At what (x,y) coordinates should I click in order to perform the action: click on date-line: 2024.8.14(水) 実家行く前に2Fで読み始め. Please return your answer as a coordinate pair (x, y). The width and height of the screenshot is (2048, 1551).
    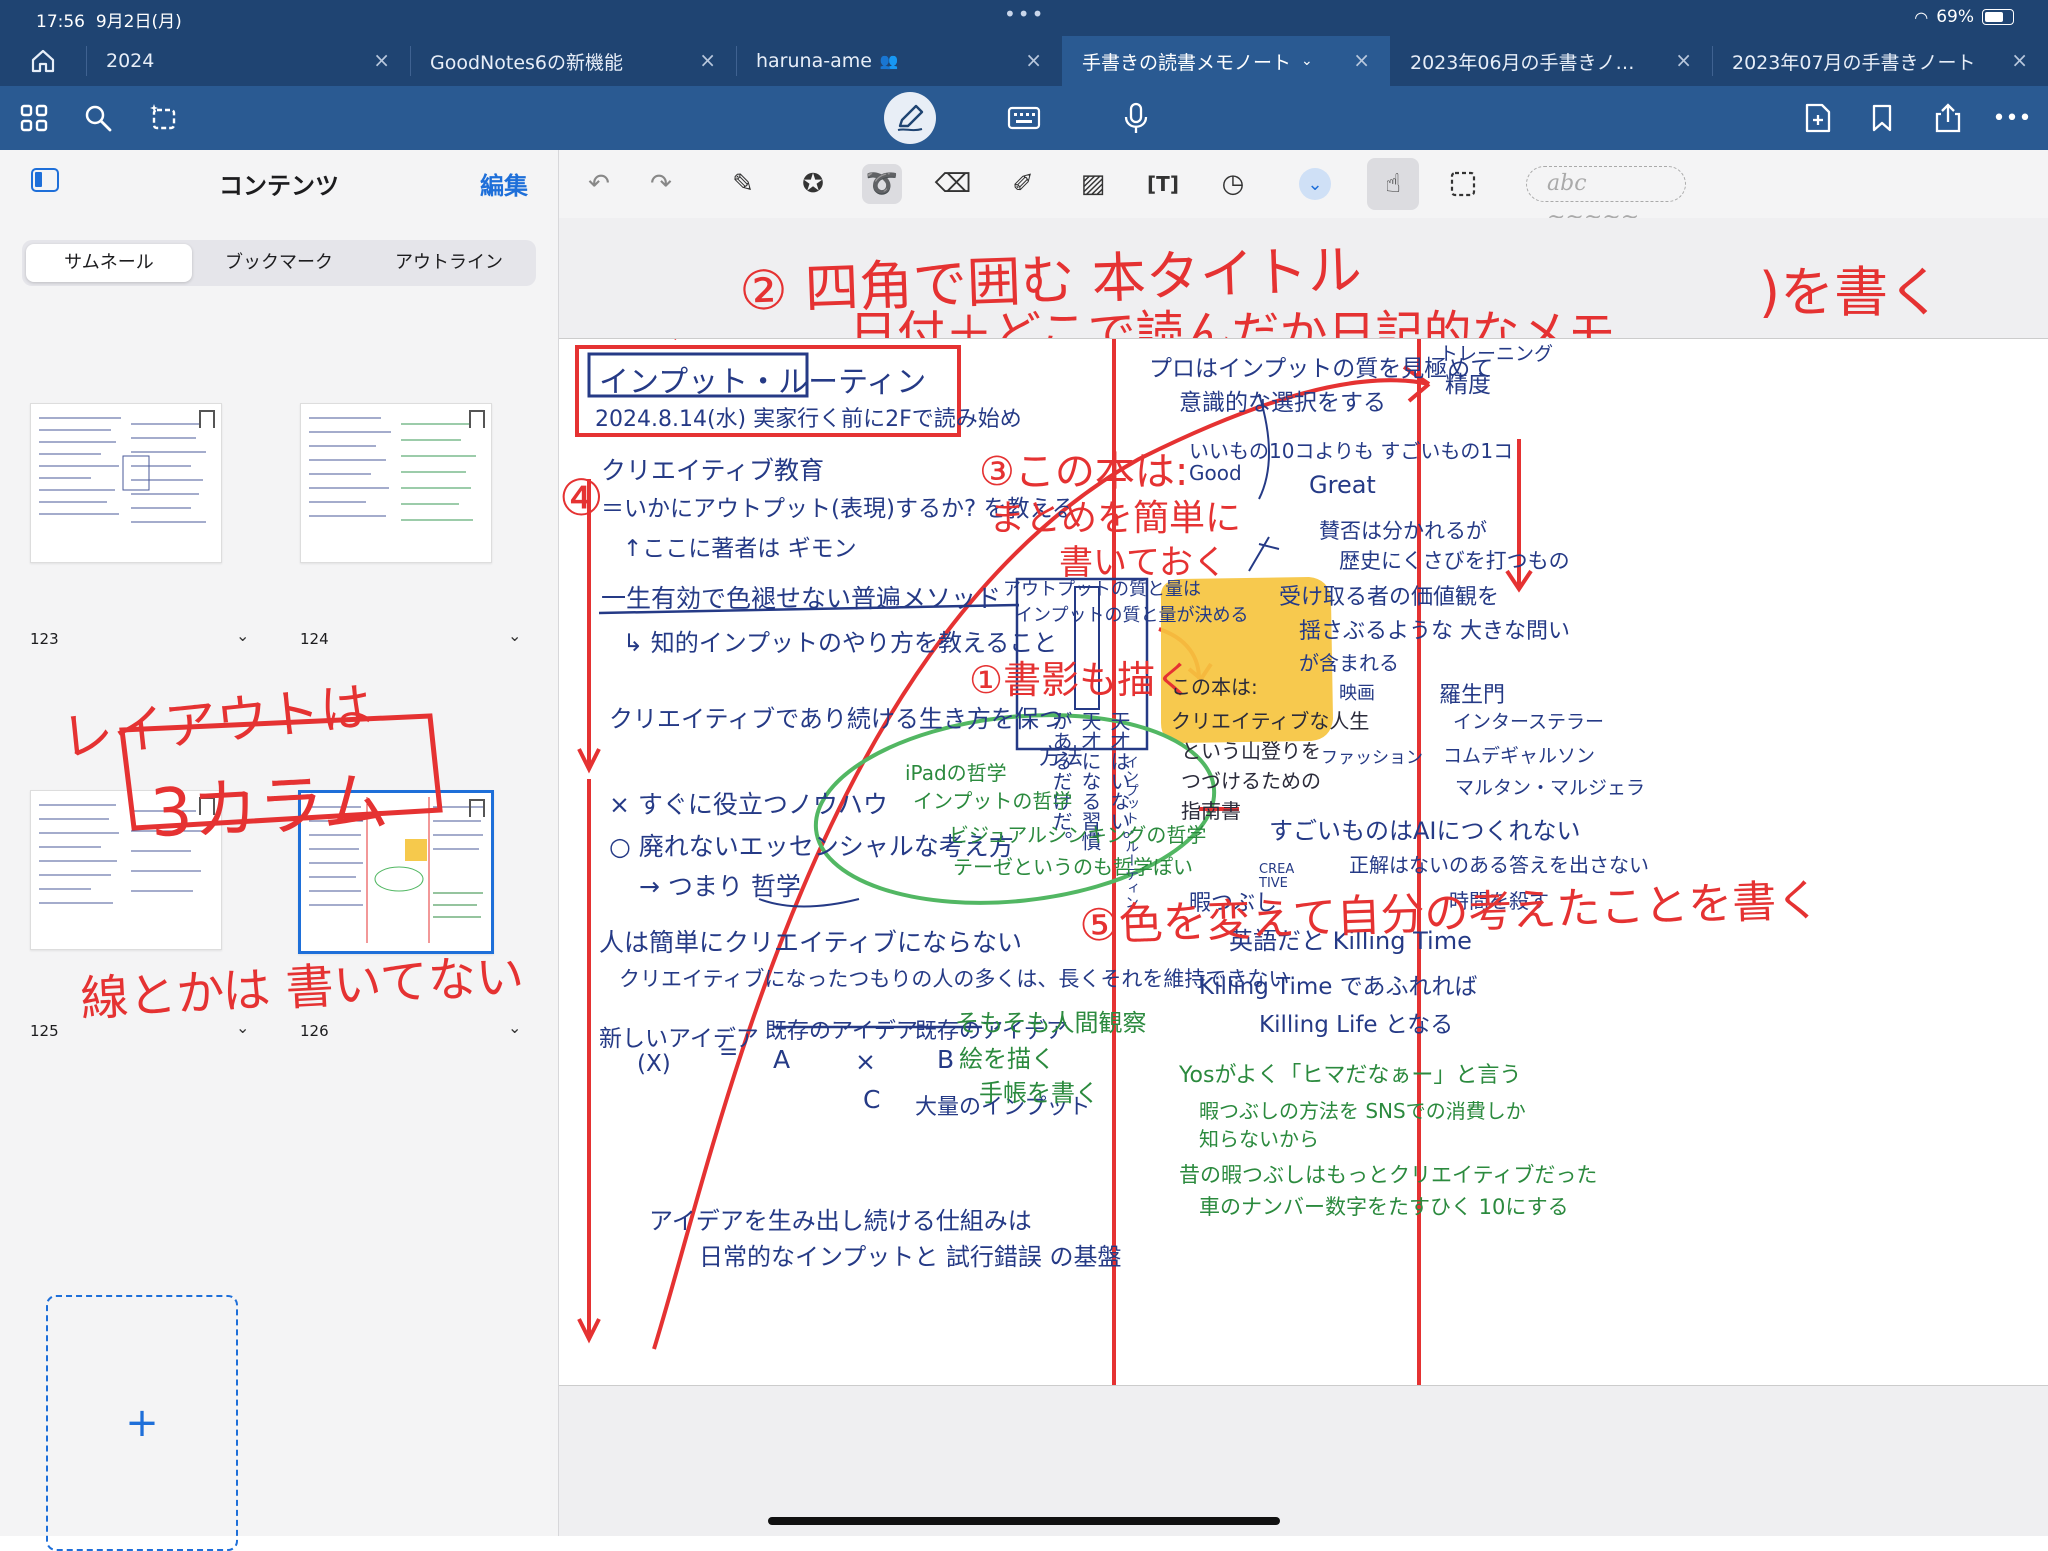
    Looking at the image, I should click on (808, 419).